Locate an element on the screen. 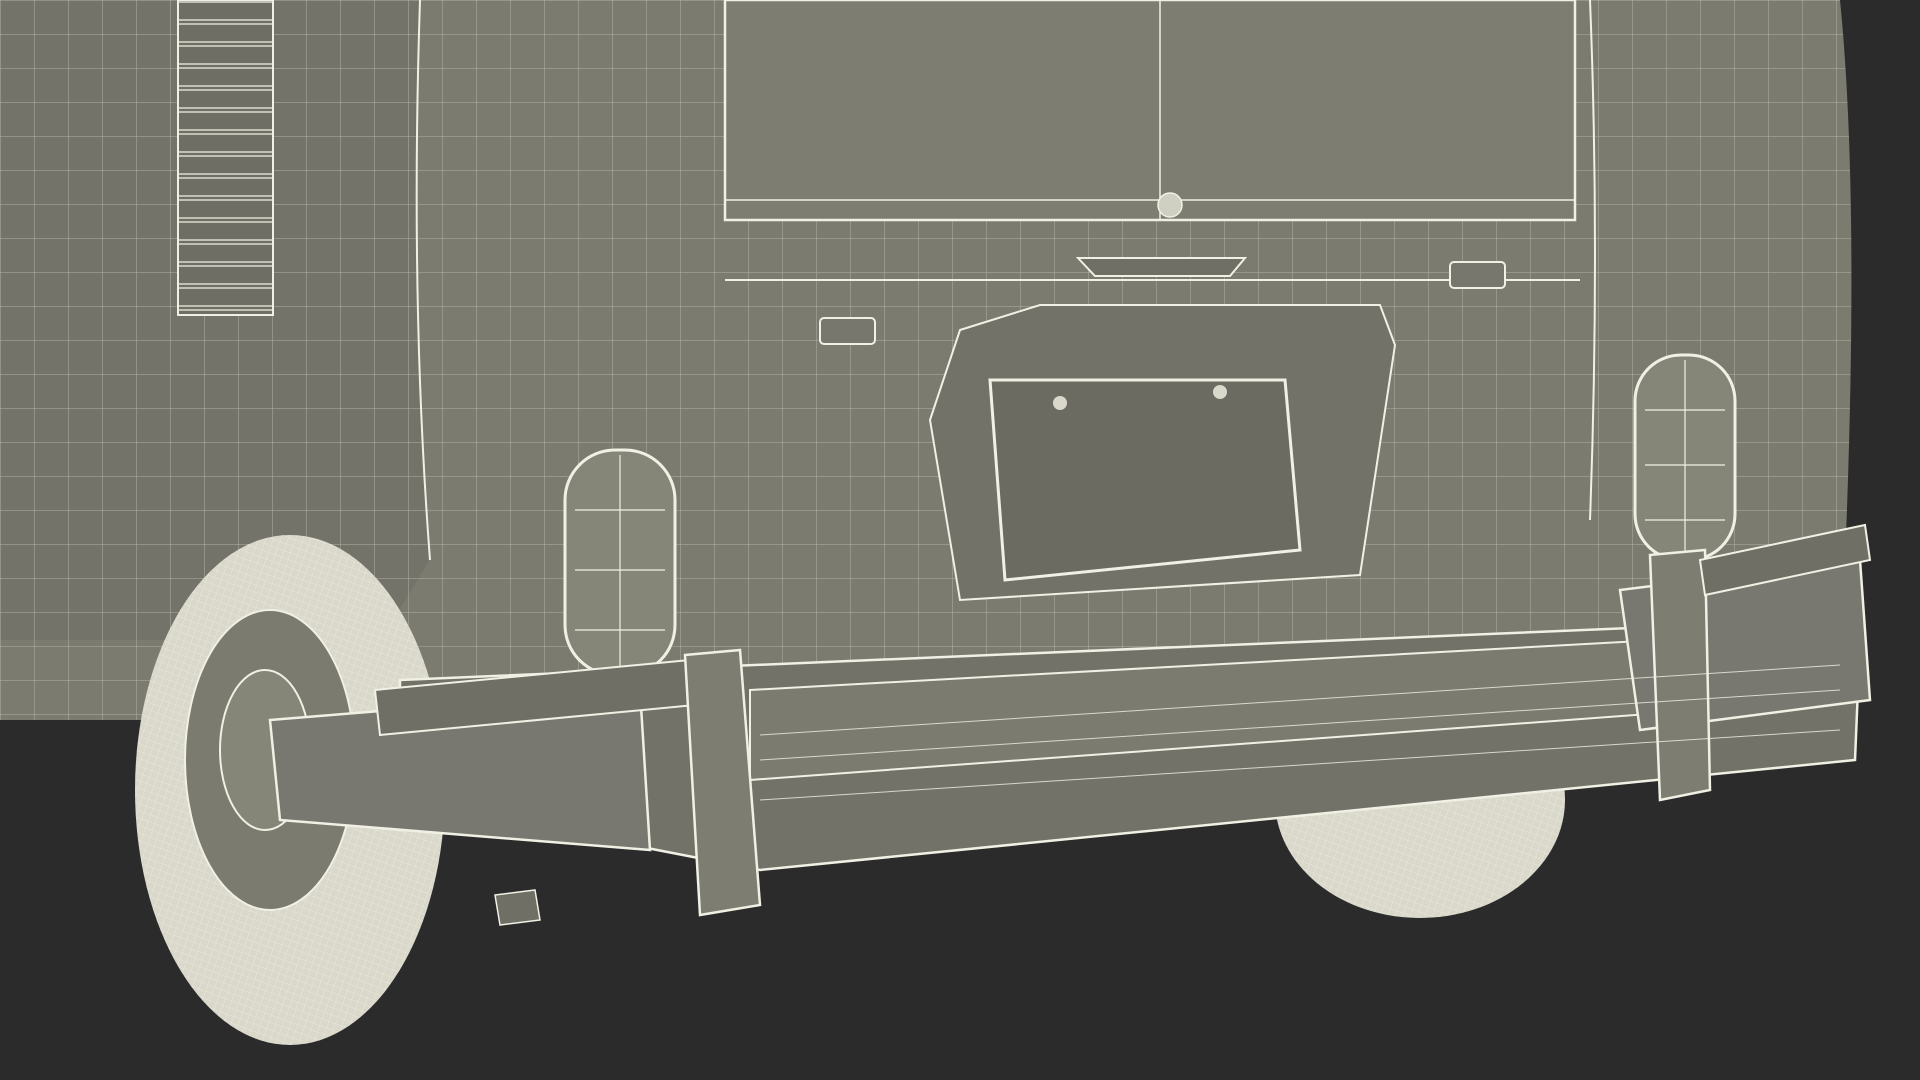 This screenshot has height=1080, width=1920. plate-bolt-right is located at coordinates (1220, 392).